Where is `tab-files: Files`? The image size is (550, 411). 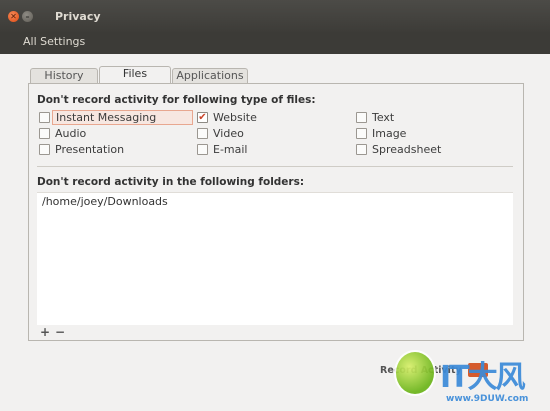 tab-files: Files is located at coordinates (135, 75).